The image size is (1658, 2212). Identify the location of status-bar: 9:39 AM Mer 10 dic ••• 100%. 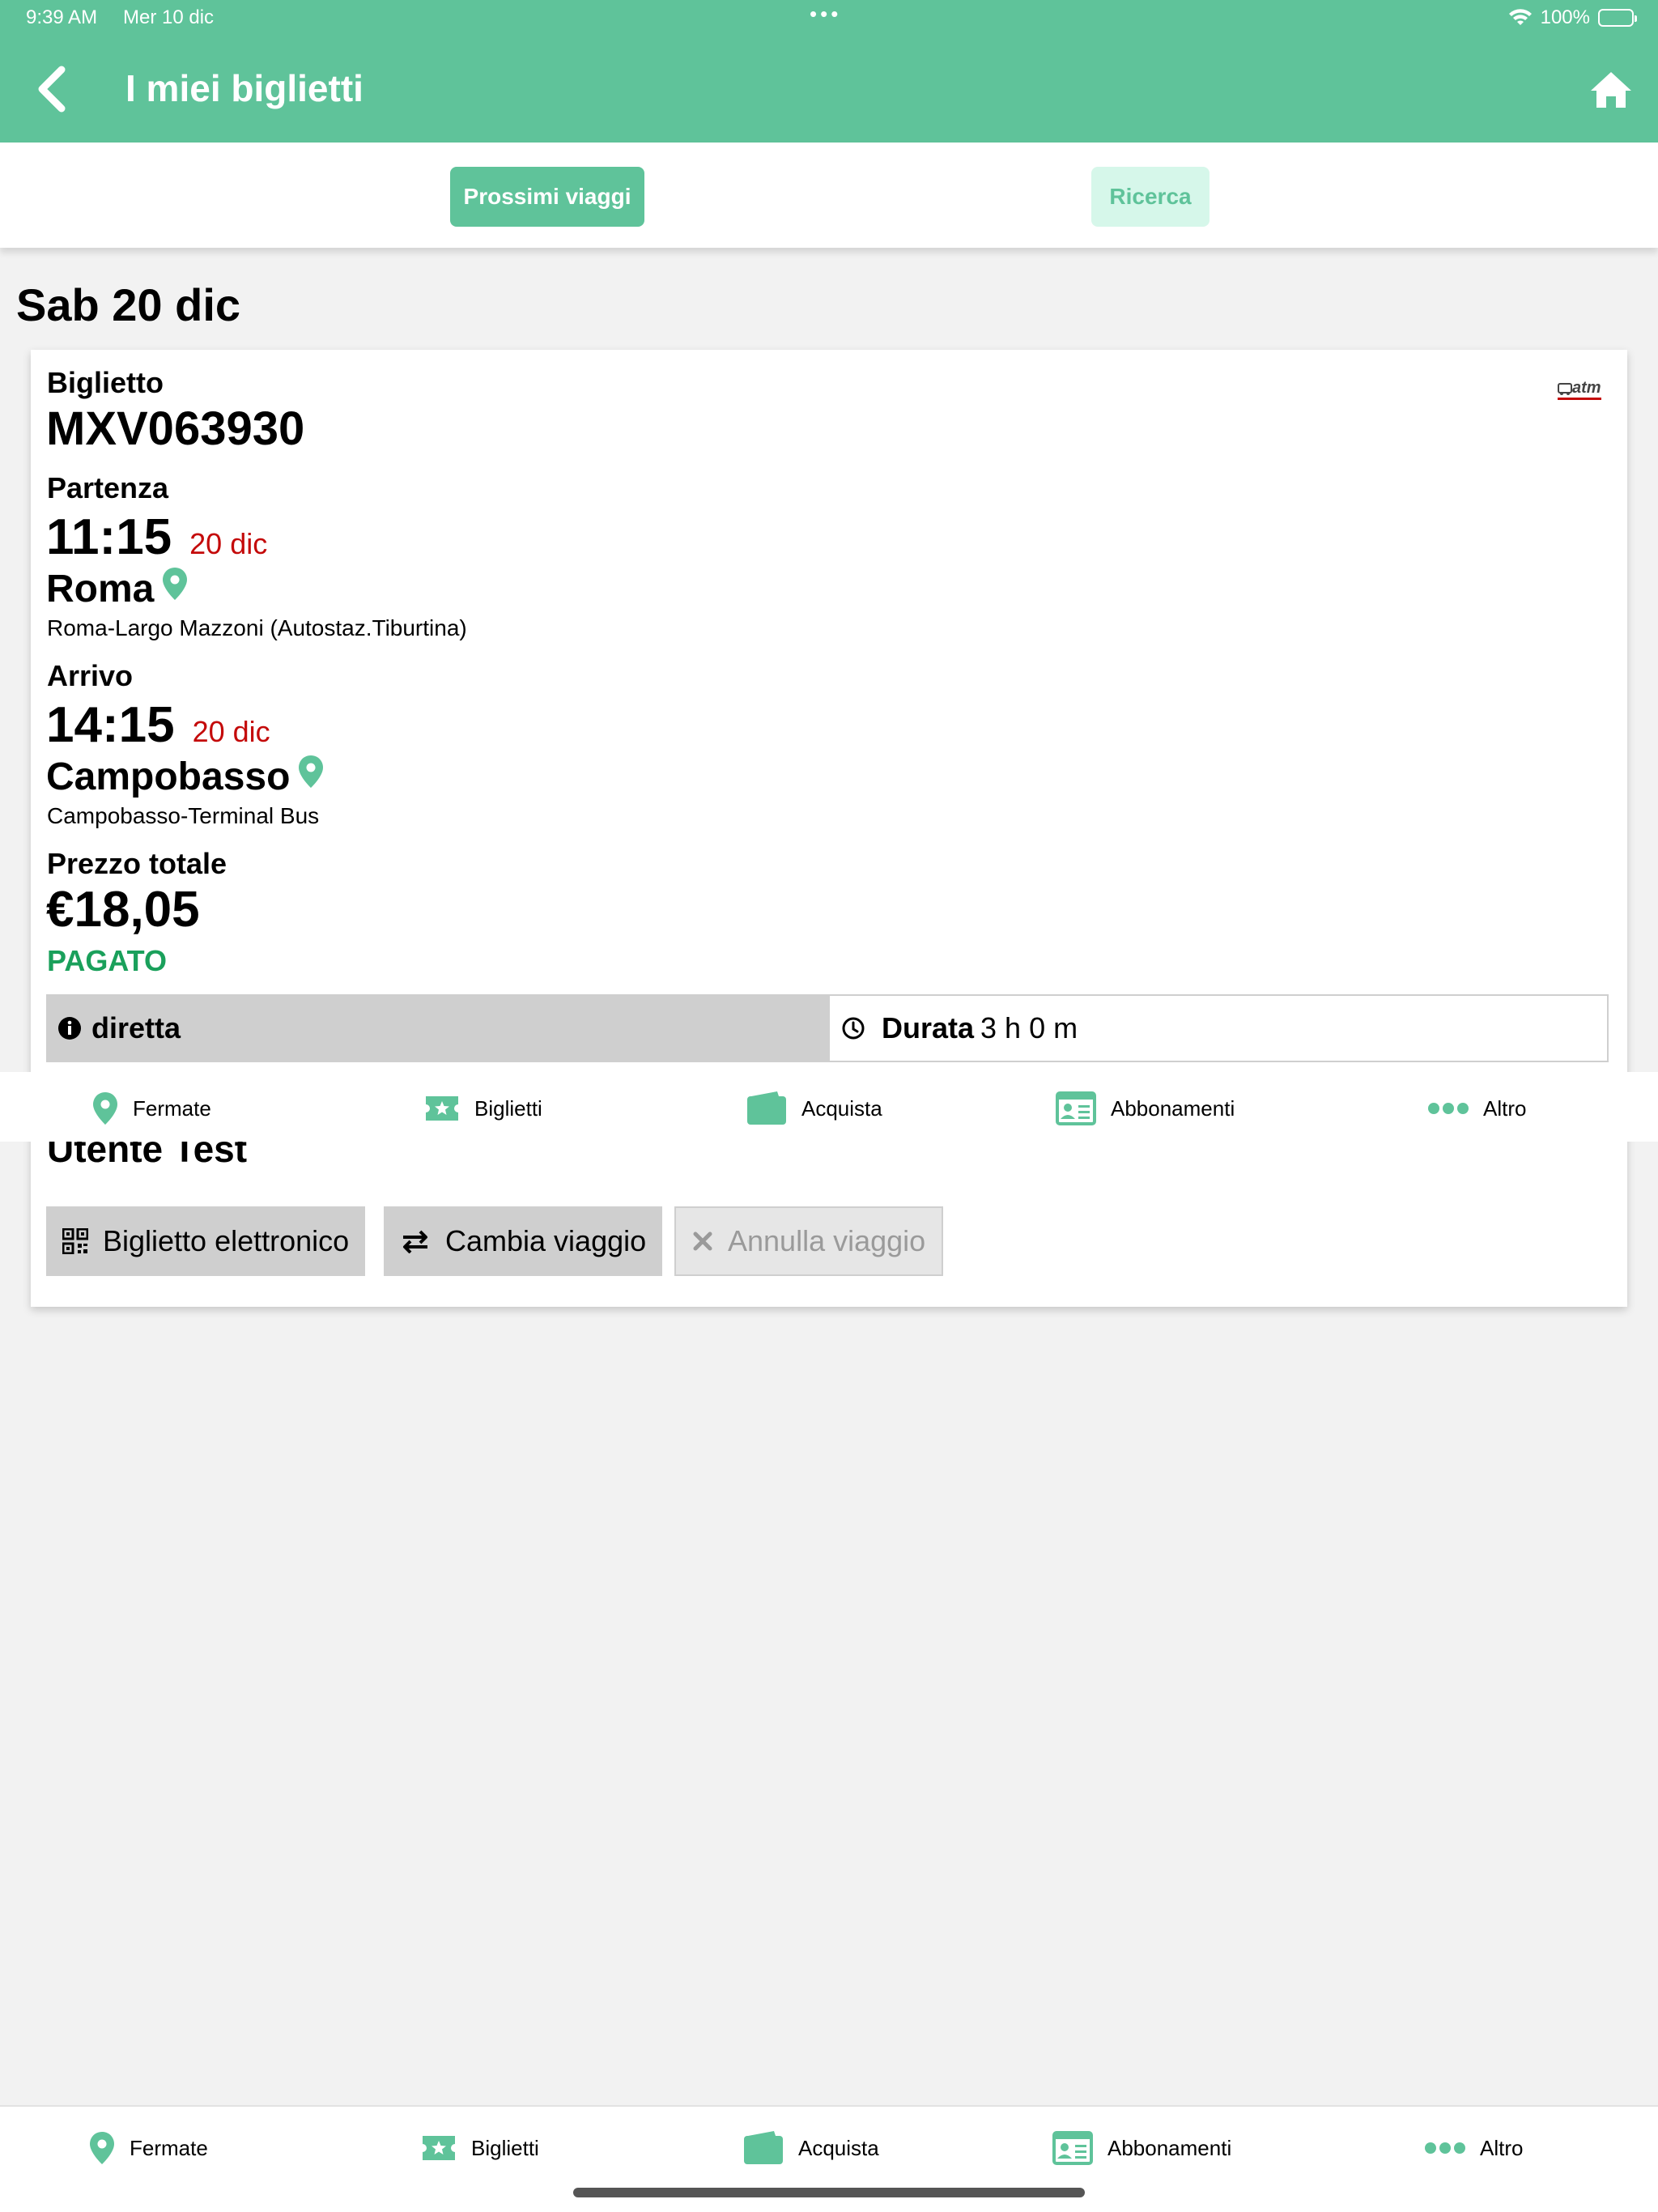
(829, 19).